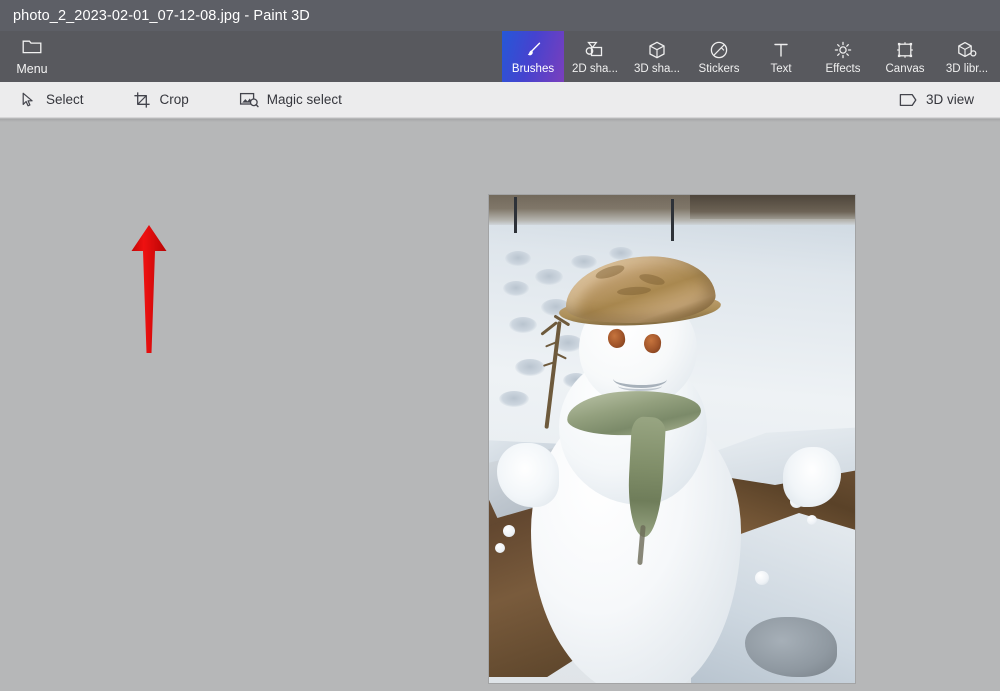 This screenshot has height=691, width=1000. I want to click on effects-icon, so click(843, 50).